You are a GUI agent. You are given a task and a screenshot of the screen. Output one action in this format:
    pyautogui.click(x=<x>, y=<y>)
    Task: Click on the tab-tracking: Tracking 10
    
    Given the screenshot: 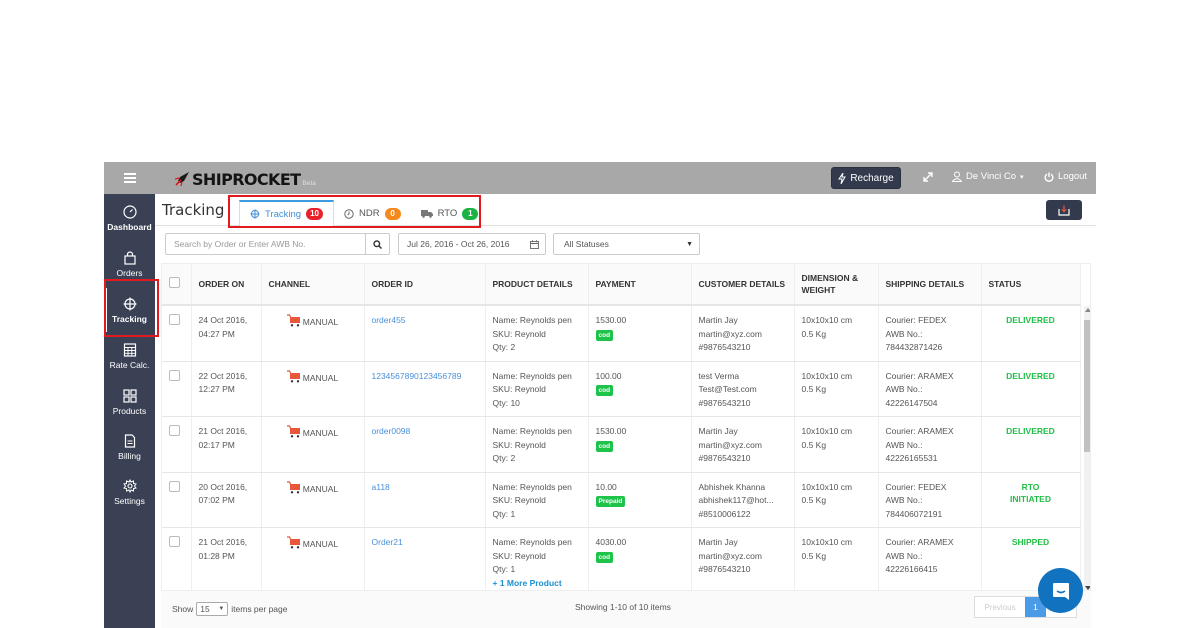 What is the action you would take?
    pyautogui.click(x=286, y=213)
    